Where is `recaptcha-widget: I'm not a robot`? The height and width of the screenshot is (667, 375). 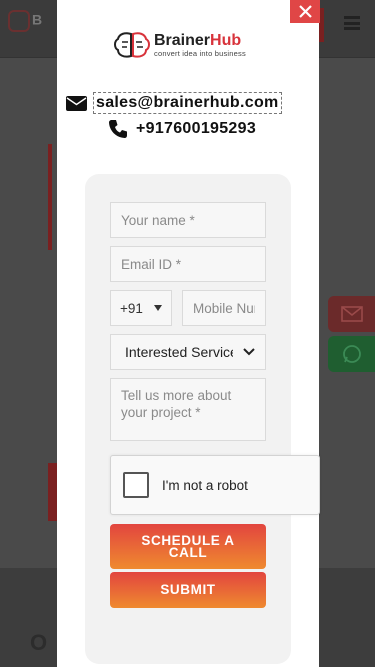
recaptcha-widget: I'm not a robot is located at coordinates (215, 485).